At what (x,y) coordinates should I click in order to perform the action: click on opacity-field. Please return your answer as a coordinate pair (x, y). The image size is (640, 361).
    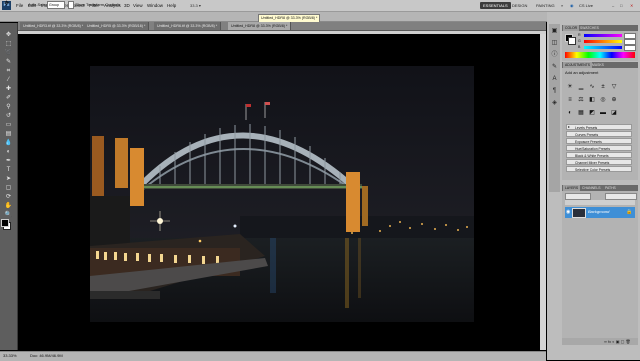
    Looking at the image, I should click on (621, 196).